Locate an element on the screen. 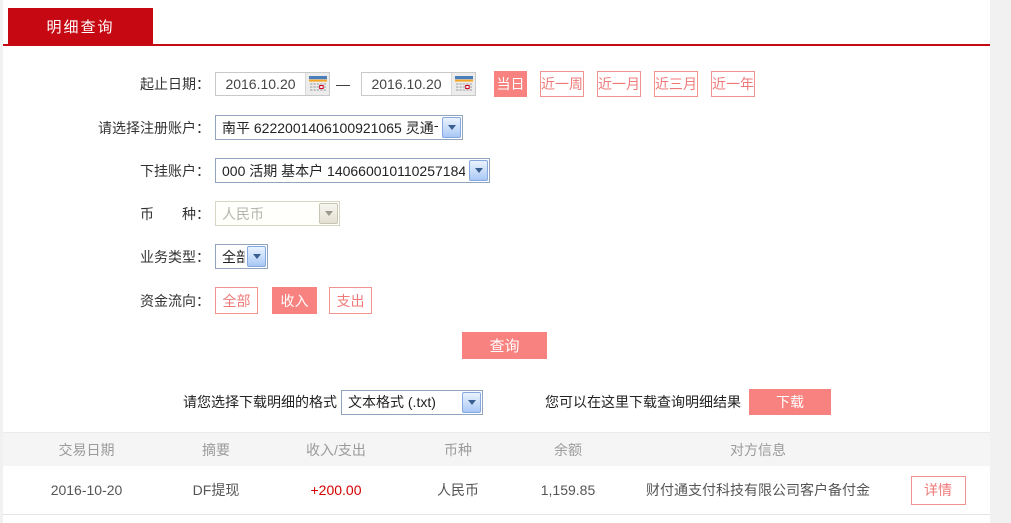  col-header-balance: 余额 is located at coordinates (568, 449).